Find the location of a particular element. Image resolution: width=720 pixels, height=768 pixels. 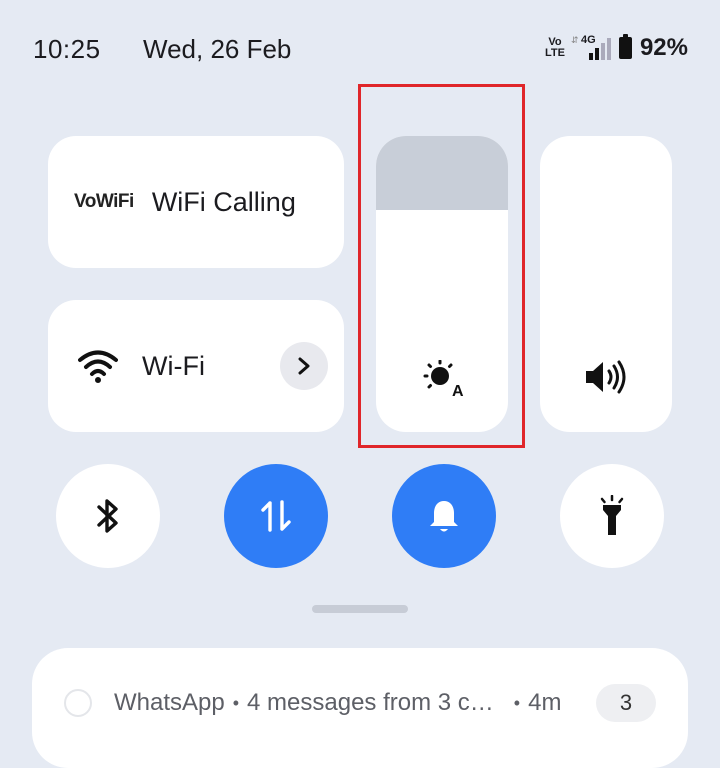

brightness-unfilled is located at coordinates (442, 173).